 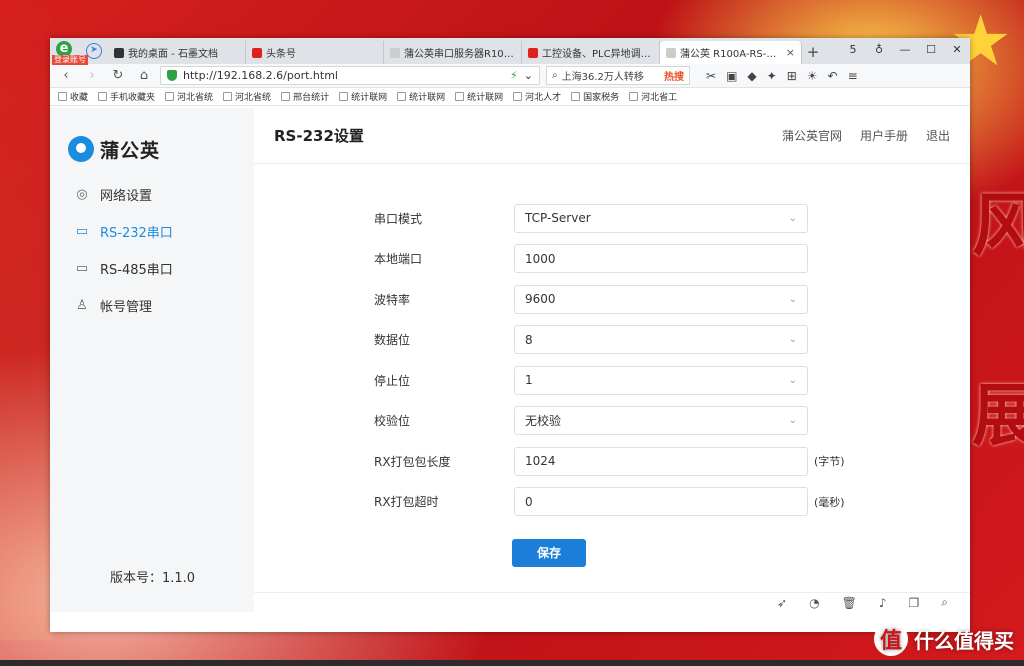 What do you see at coordinates (70, 60) in the screenshot?
I see `login-tag: 登录账号` at bounding box center [70, 60].